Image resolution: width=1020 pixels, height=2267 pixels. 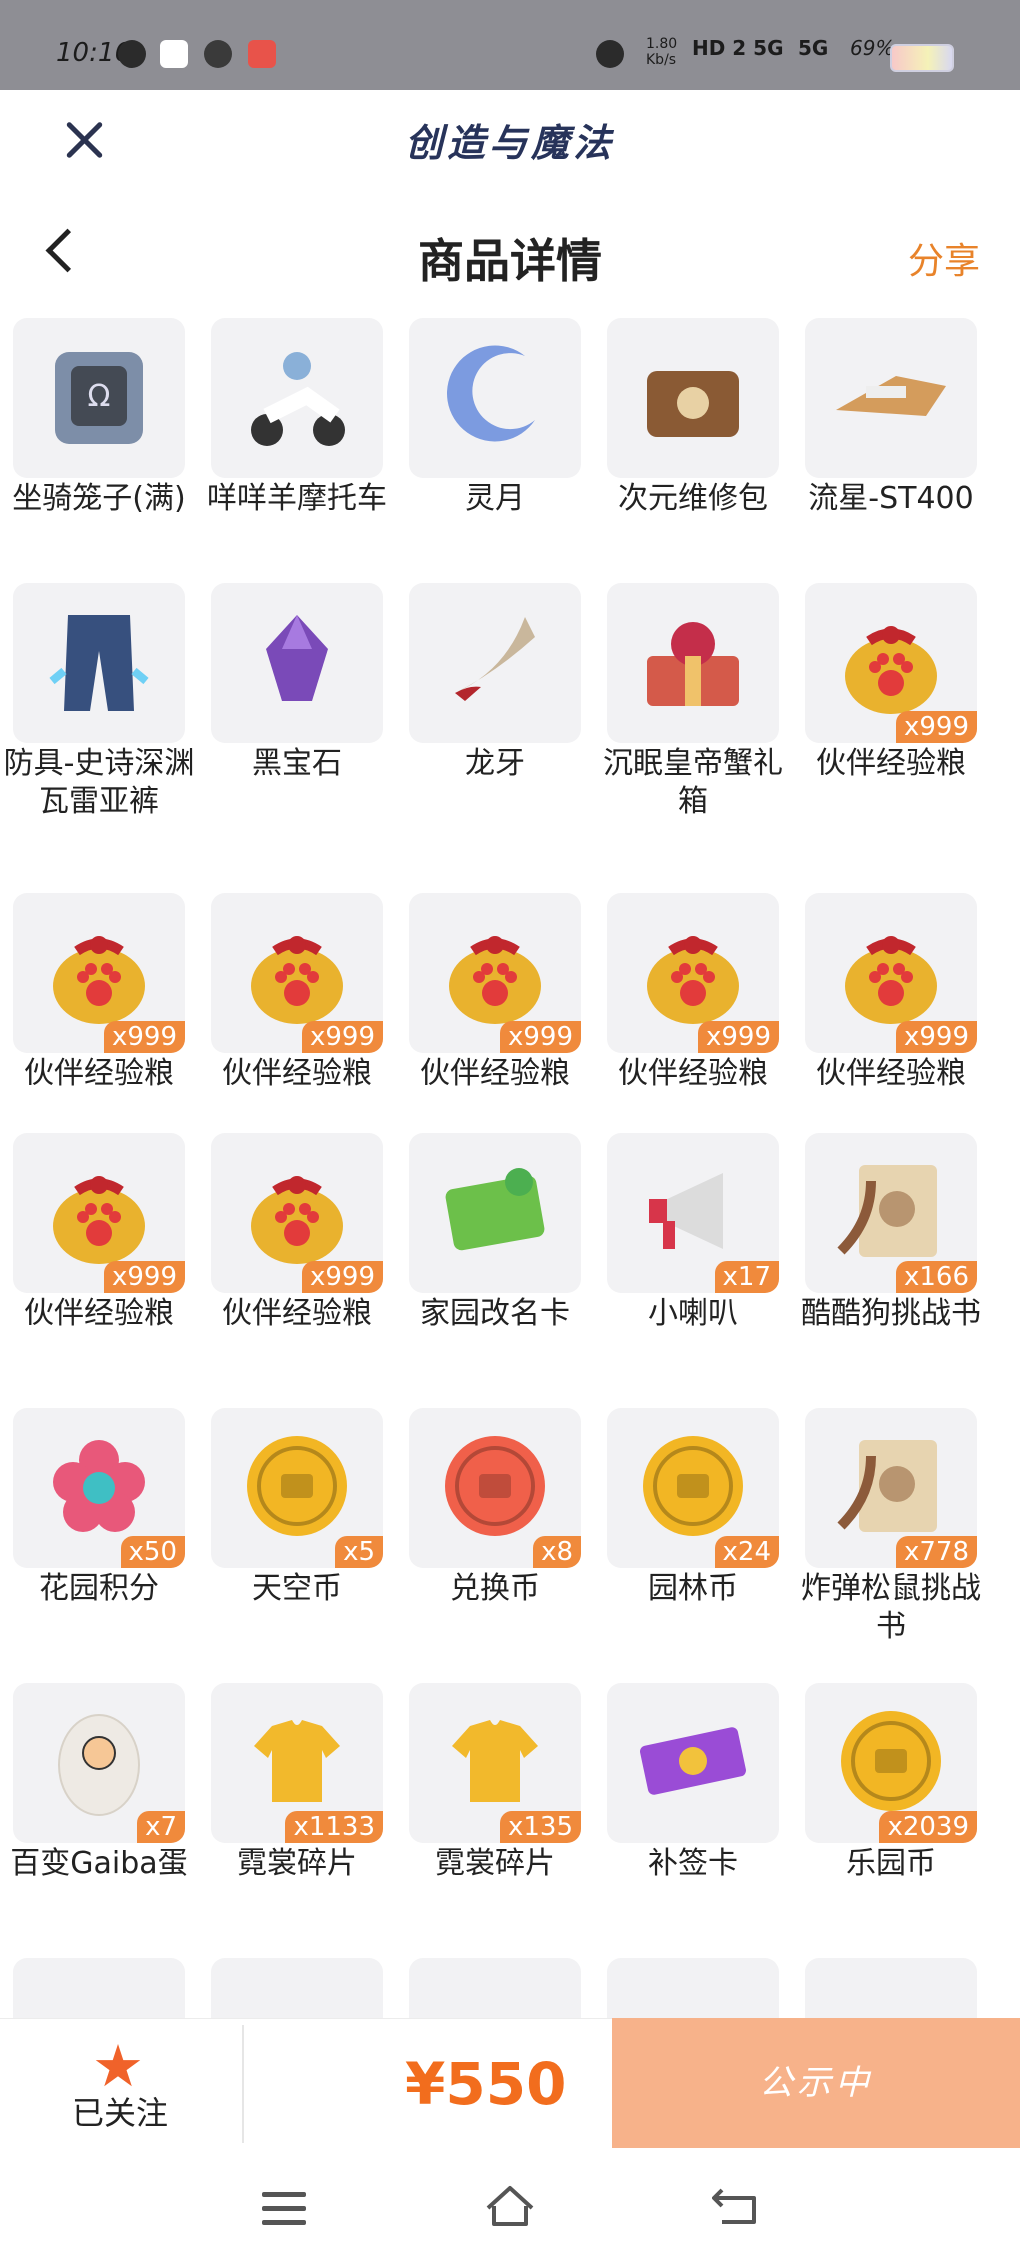 I want to click on item-label: 园林币, so click(x=693, y=1588).